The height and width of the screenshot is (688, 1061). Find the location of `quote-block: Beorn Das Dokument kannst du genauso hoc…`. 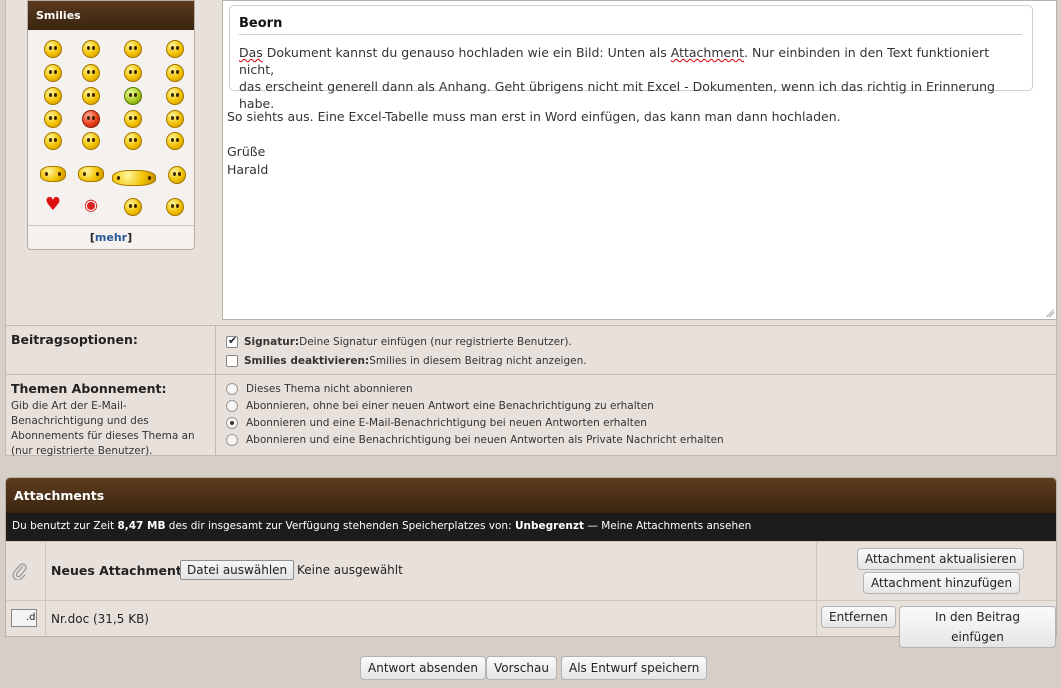

quote-block: Beorn Das Dokument kannst du genauso hoc… is located at coordinates (631, 58).